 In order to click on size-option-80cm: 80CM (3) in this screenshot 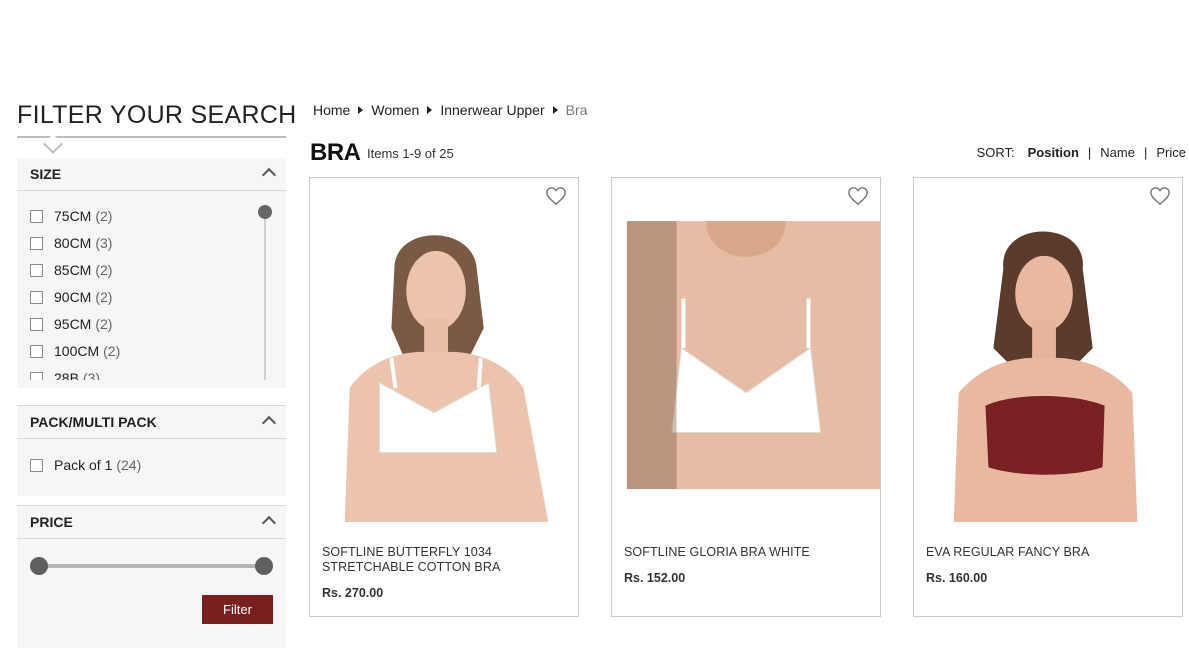, I will do `click(71, 243)`.